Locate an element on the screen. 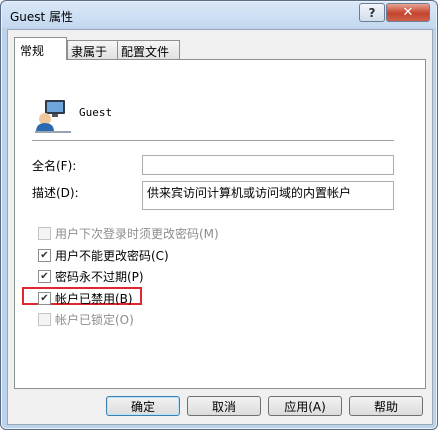 This screenshot has width=438, height=430. description-label: 描述(D): is located at coordinates (55, 193).